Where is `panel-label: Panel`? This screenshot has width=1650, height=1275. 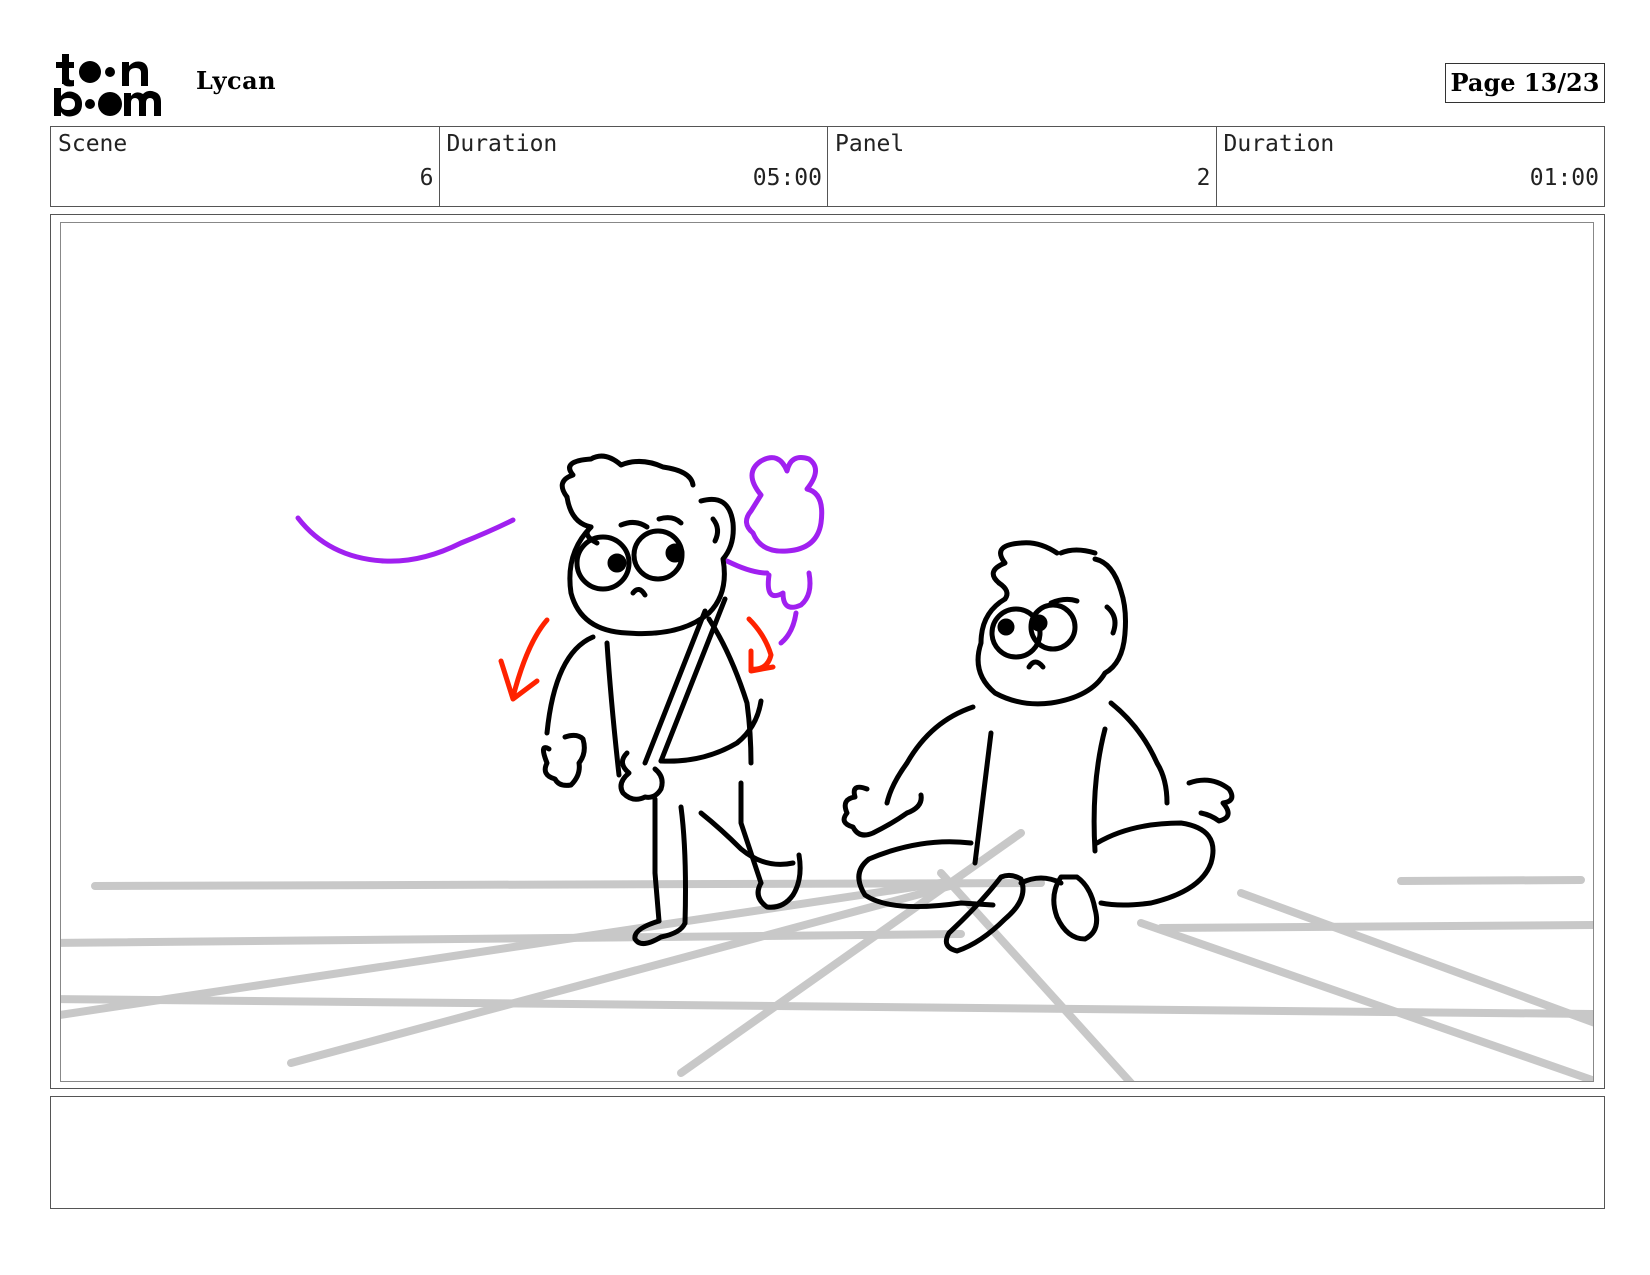 panel-label: Panel is located at coordinates (870, 144).